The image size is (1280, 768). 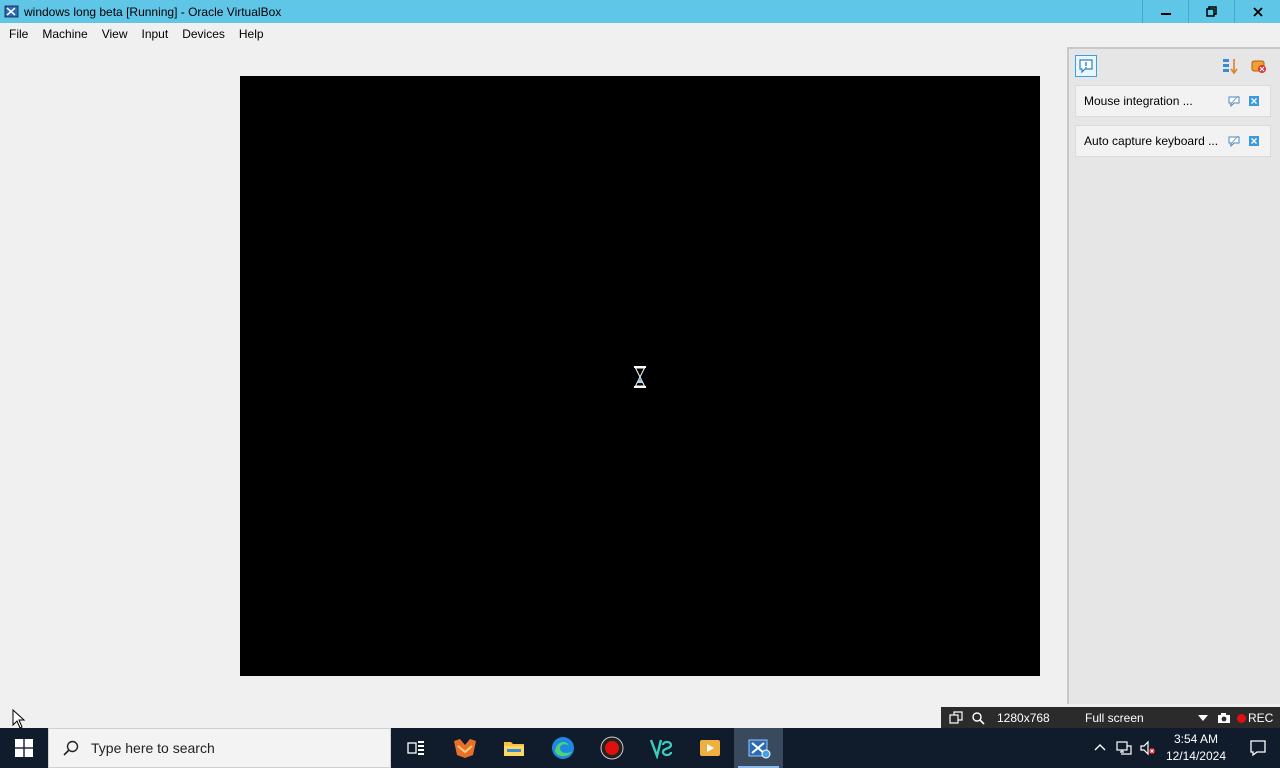 I want to click on task-view-icon, so click(x=415, y=748).